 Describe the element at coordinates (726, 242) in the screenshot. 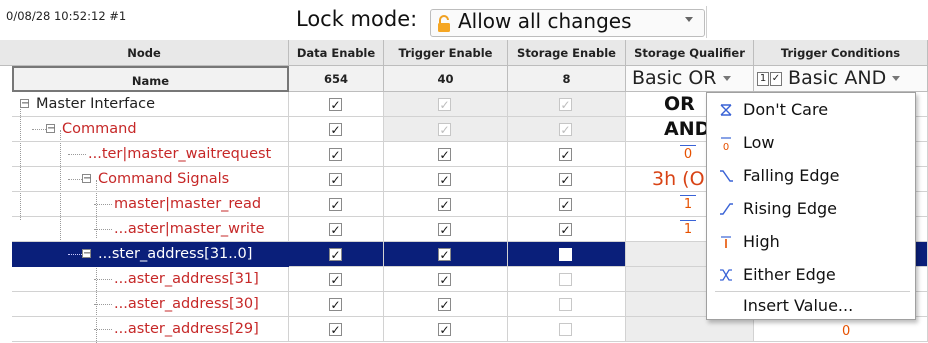

I see `high-level-icon` at that location.